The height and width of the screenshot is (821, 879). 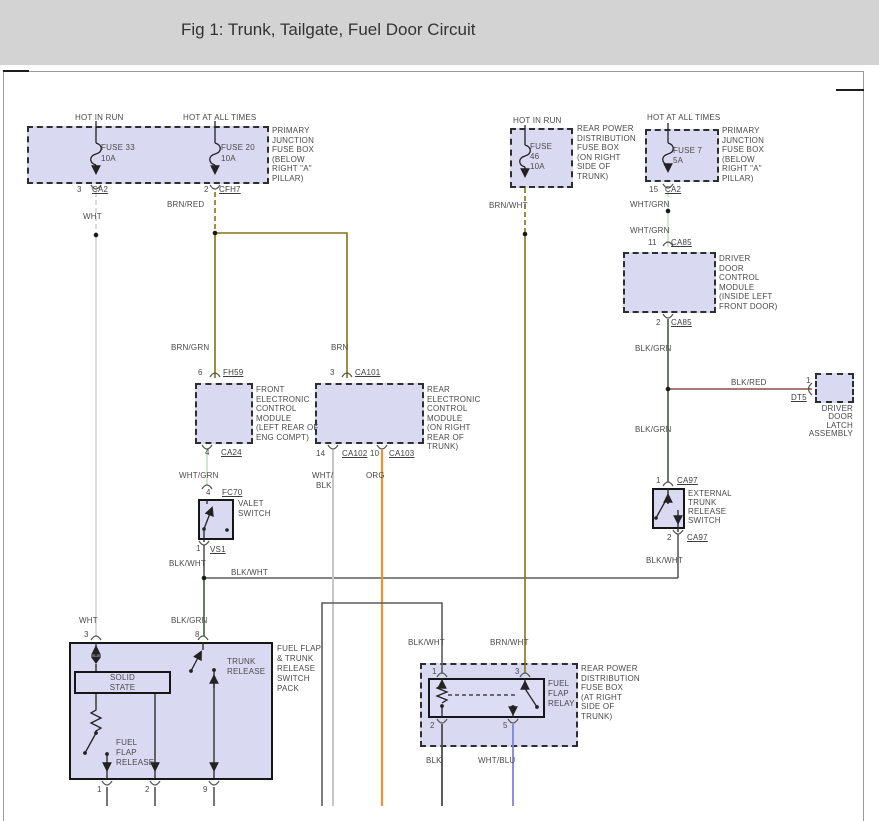 I want to click on front-ecm-label: MODULE, so click(x=274, y=418).